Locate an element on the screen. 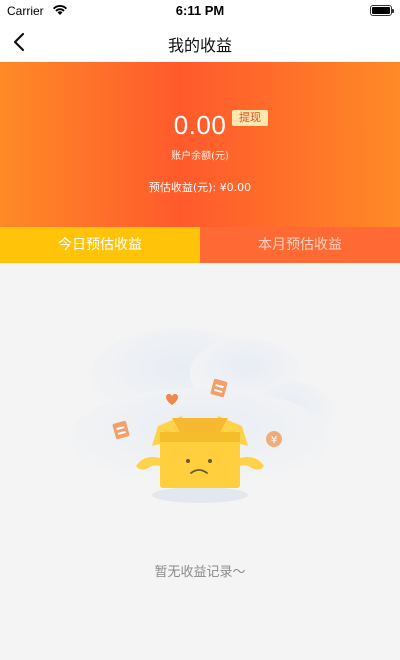 This screenshot has height=660, width=400. page-title: 我的收益 is located at coordinates (199, 45).